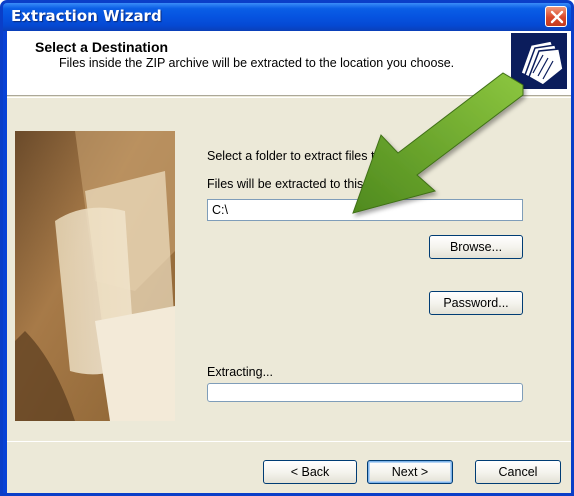  I want to click on instruction-text: Select a folder to extract files to., so click(296, 156).